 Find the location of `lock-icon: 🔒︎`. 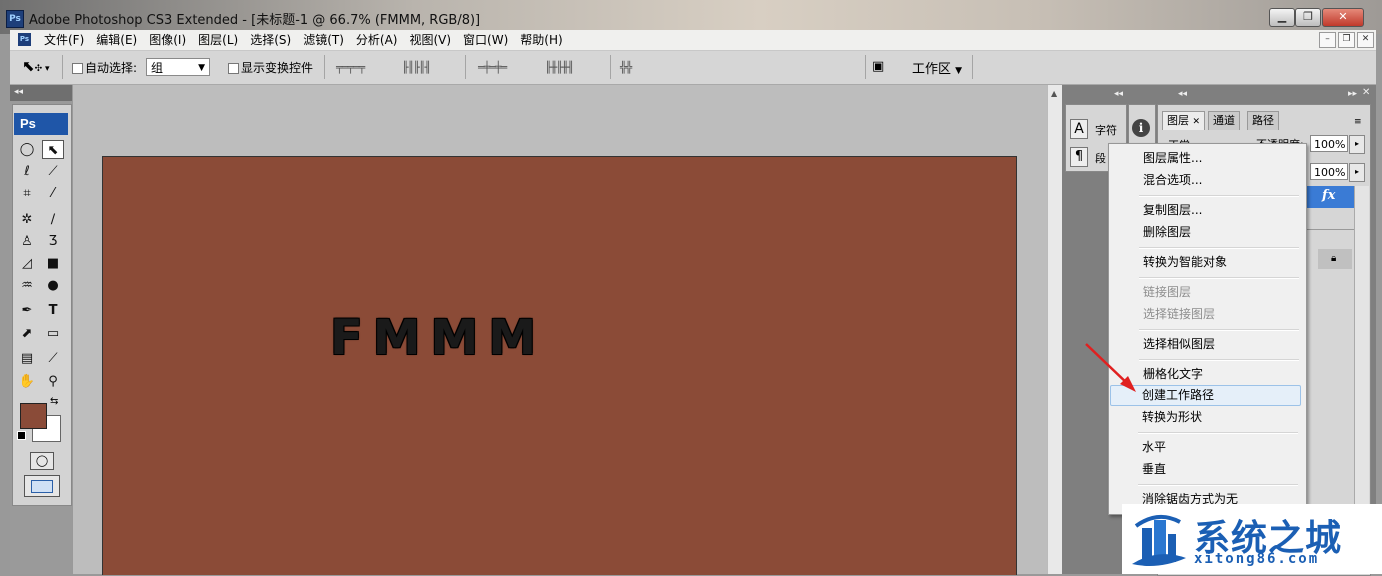

lock-icon: 🔒︎ is located at coordinates (1333, 258).